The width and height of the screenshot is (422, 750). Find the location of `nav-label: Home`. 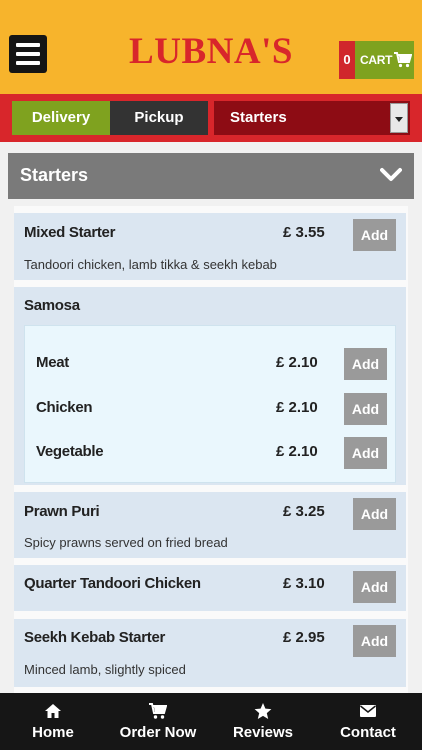

nav-label: Home is located at coordinates (53, 732).